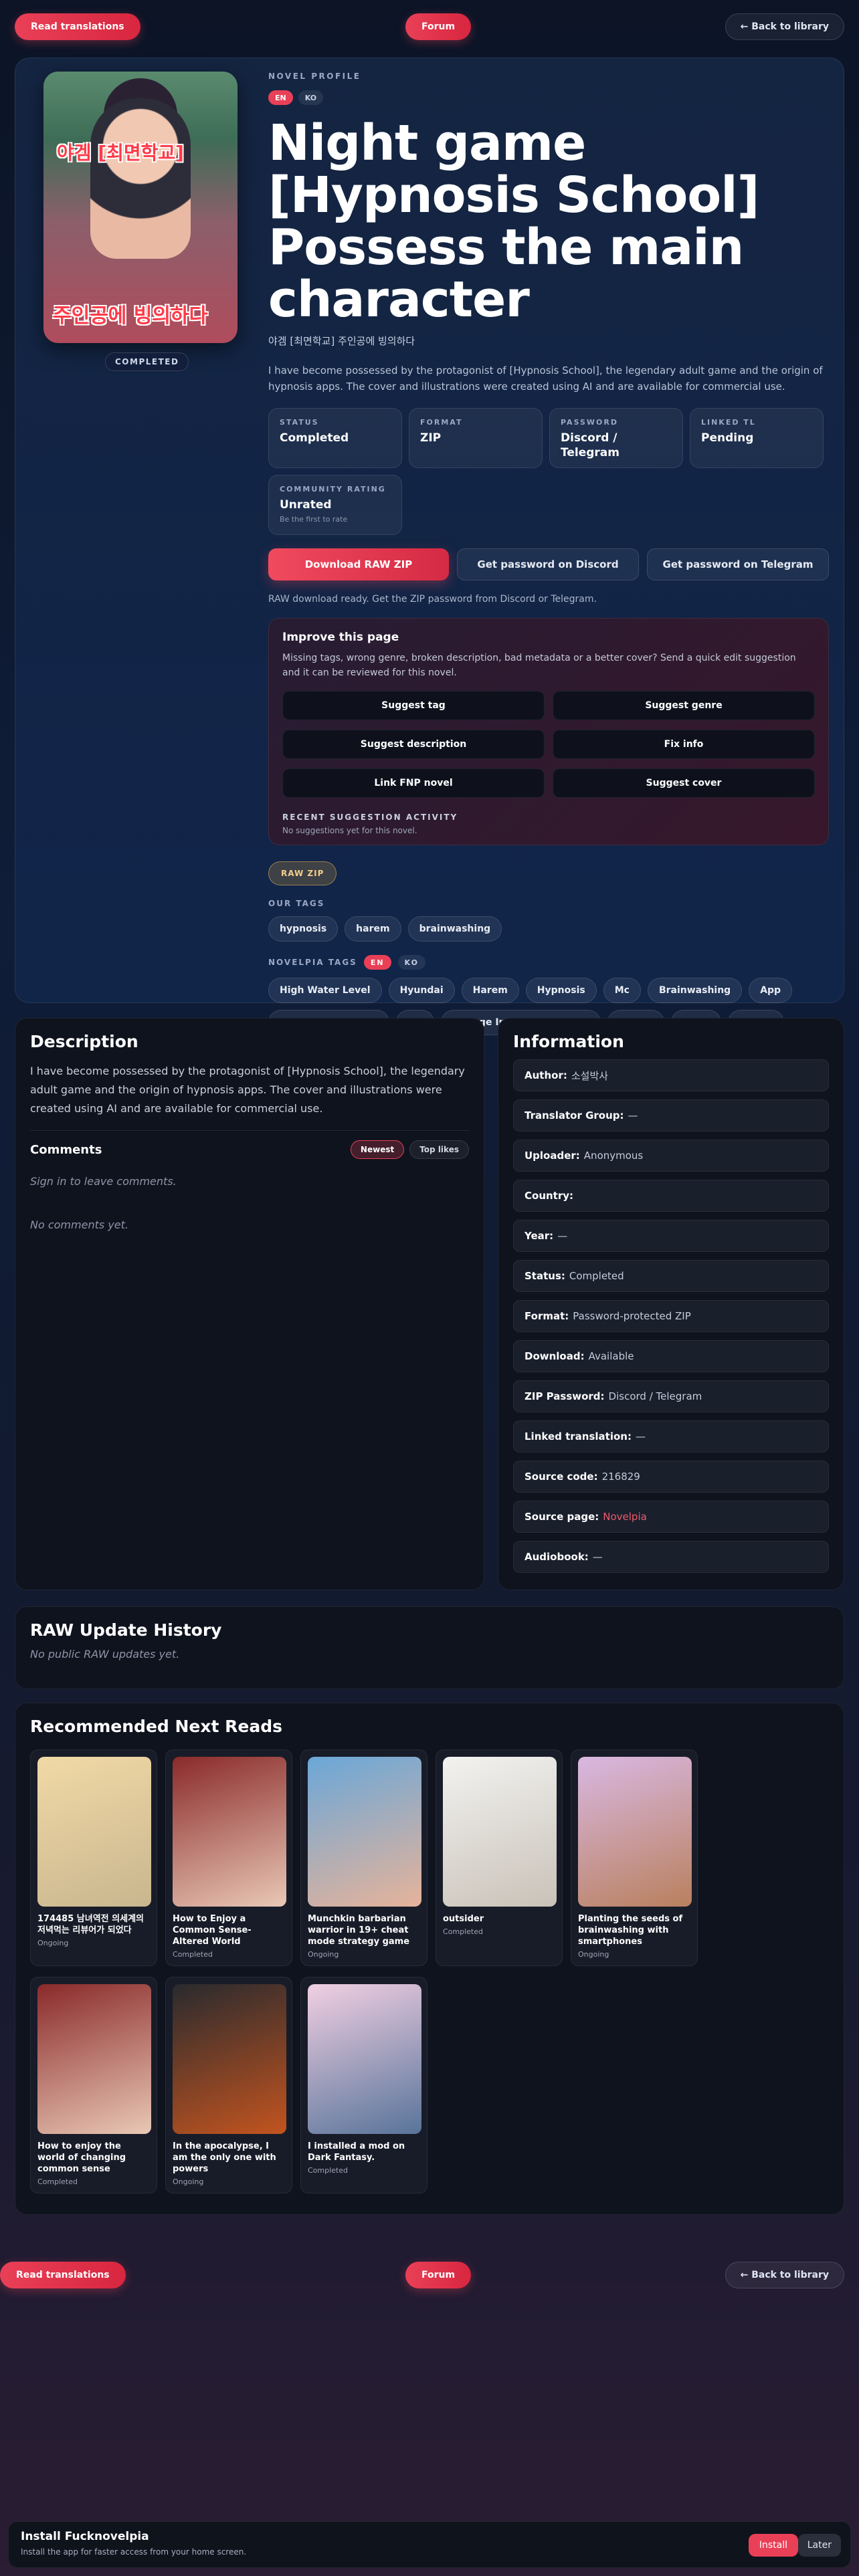  Describe the element at coordinates (684, 783) in the screenshot. I see `suggest-cover-button: Suggest cover` at that location.